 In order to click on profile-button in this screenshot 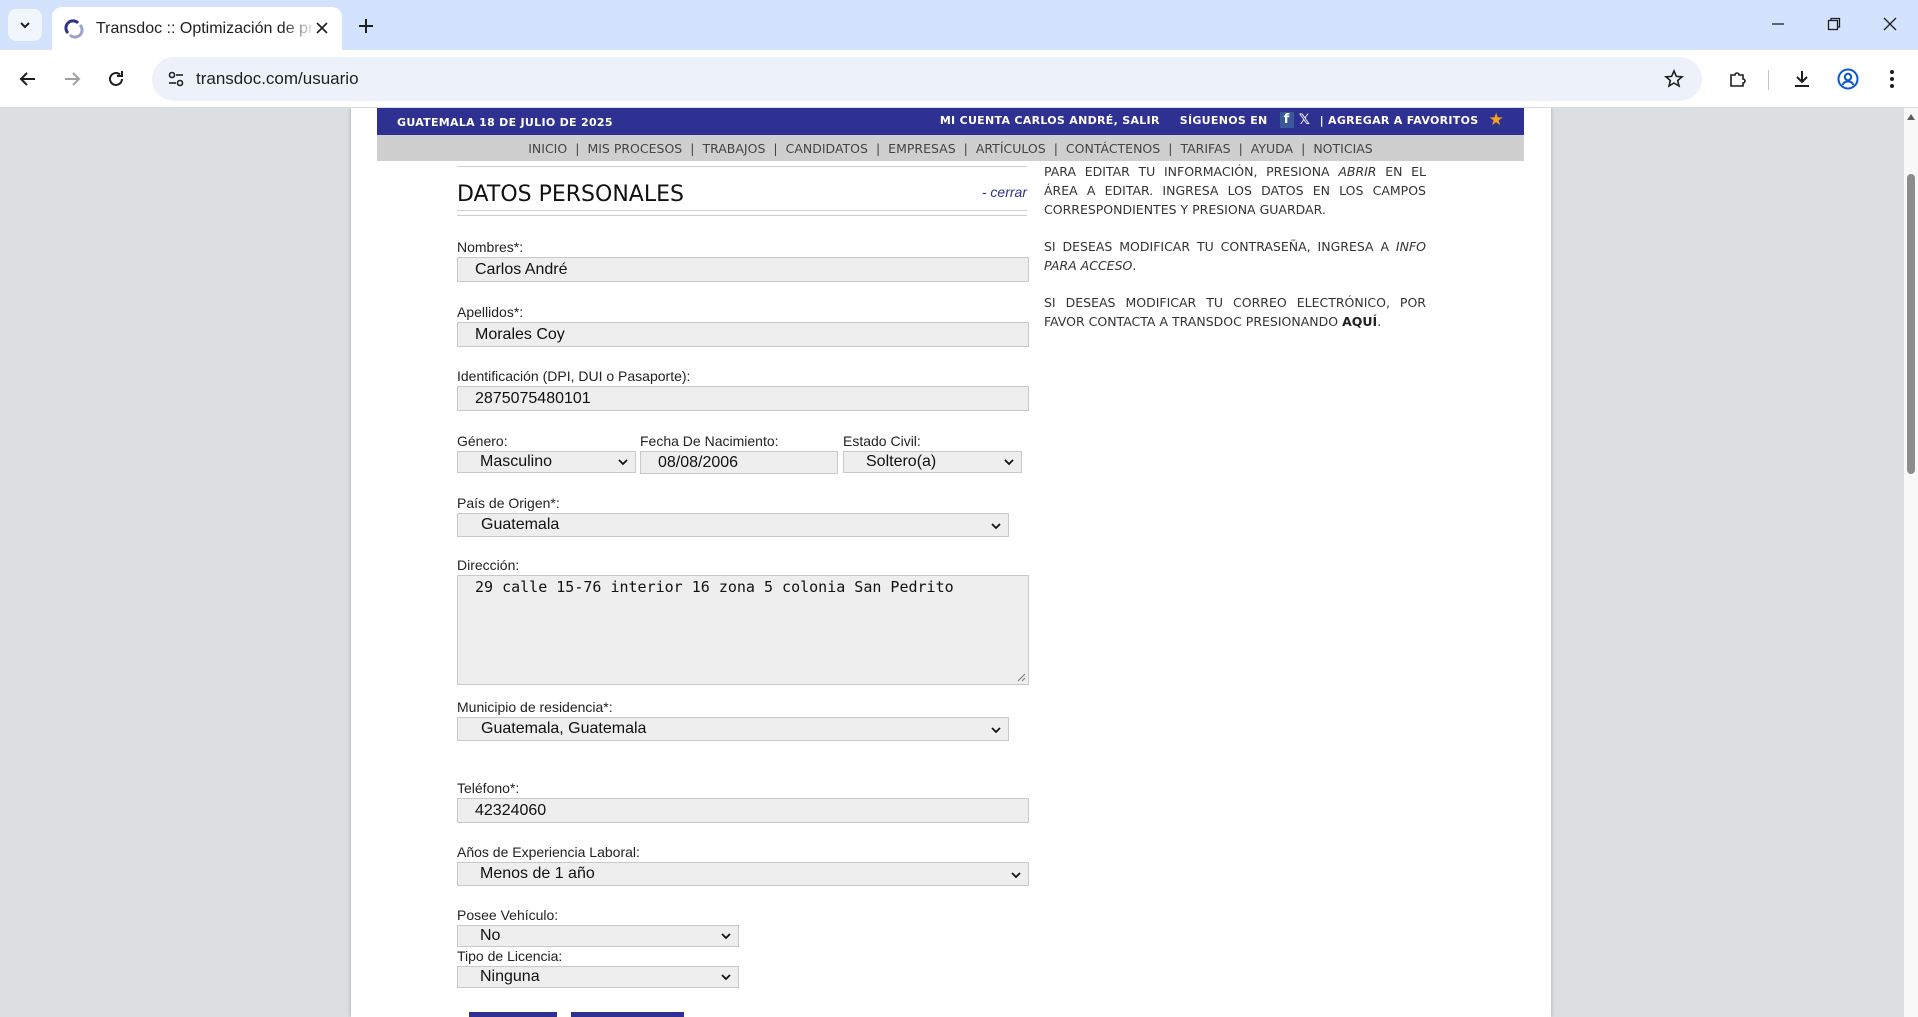, I will do `click(1848, 79)`.